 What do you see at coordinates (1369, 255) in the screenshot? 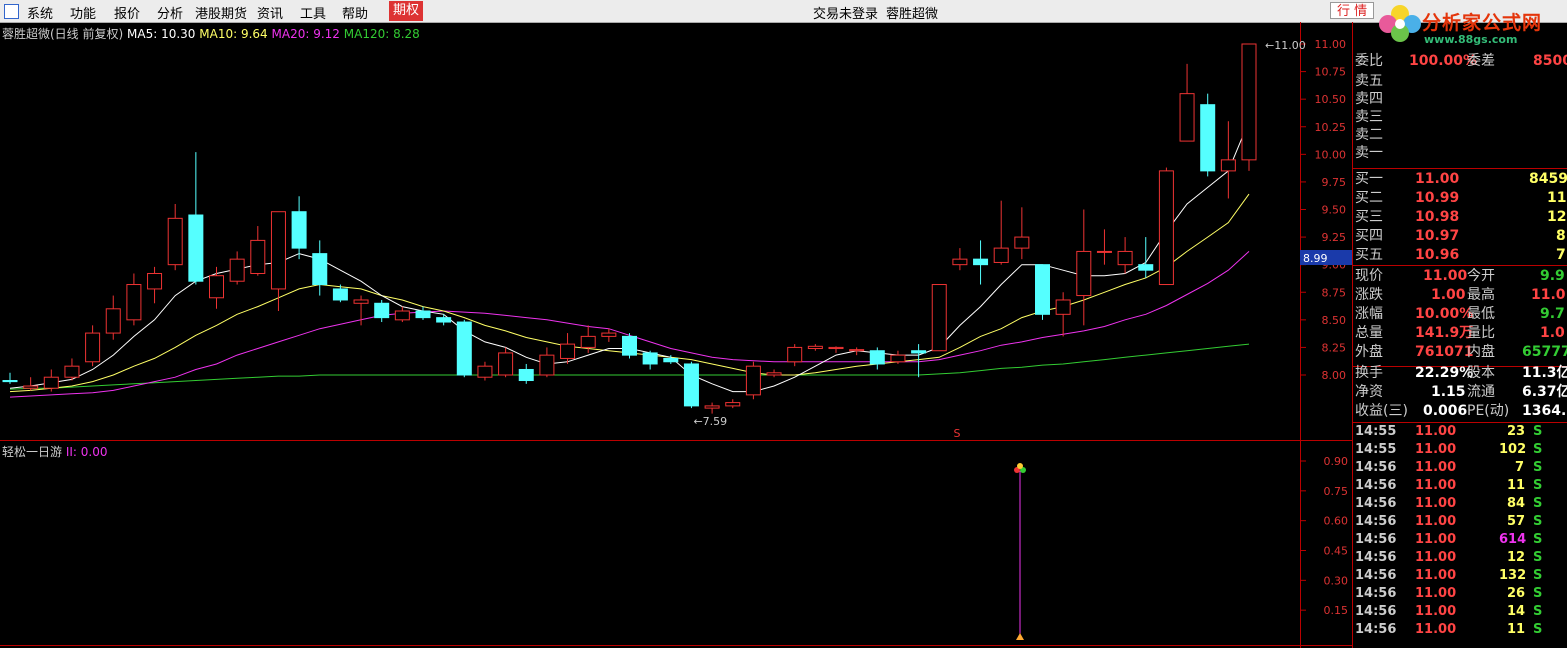
I see `buy-level-label: 买五` at bounding box center [1369, 255].